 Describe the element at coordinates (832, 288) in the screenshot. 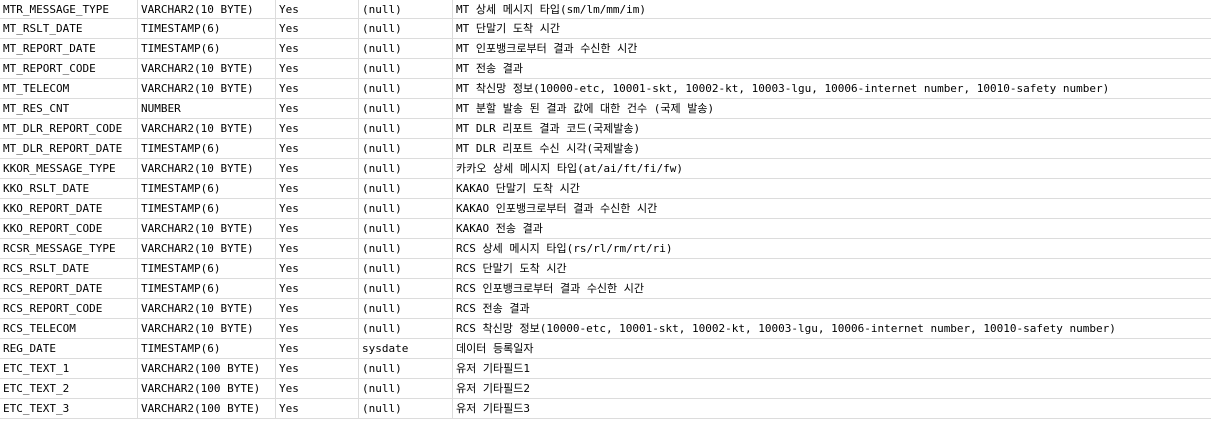

I see `comment-cell: RCS 인포뱅크로부터 결과 수신한 시간` at that location.